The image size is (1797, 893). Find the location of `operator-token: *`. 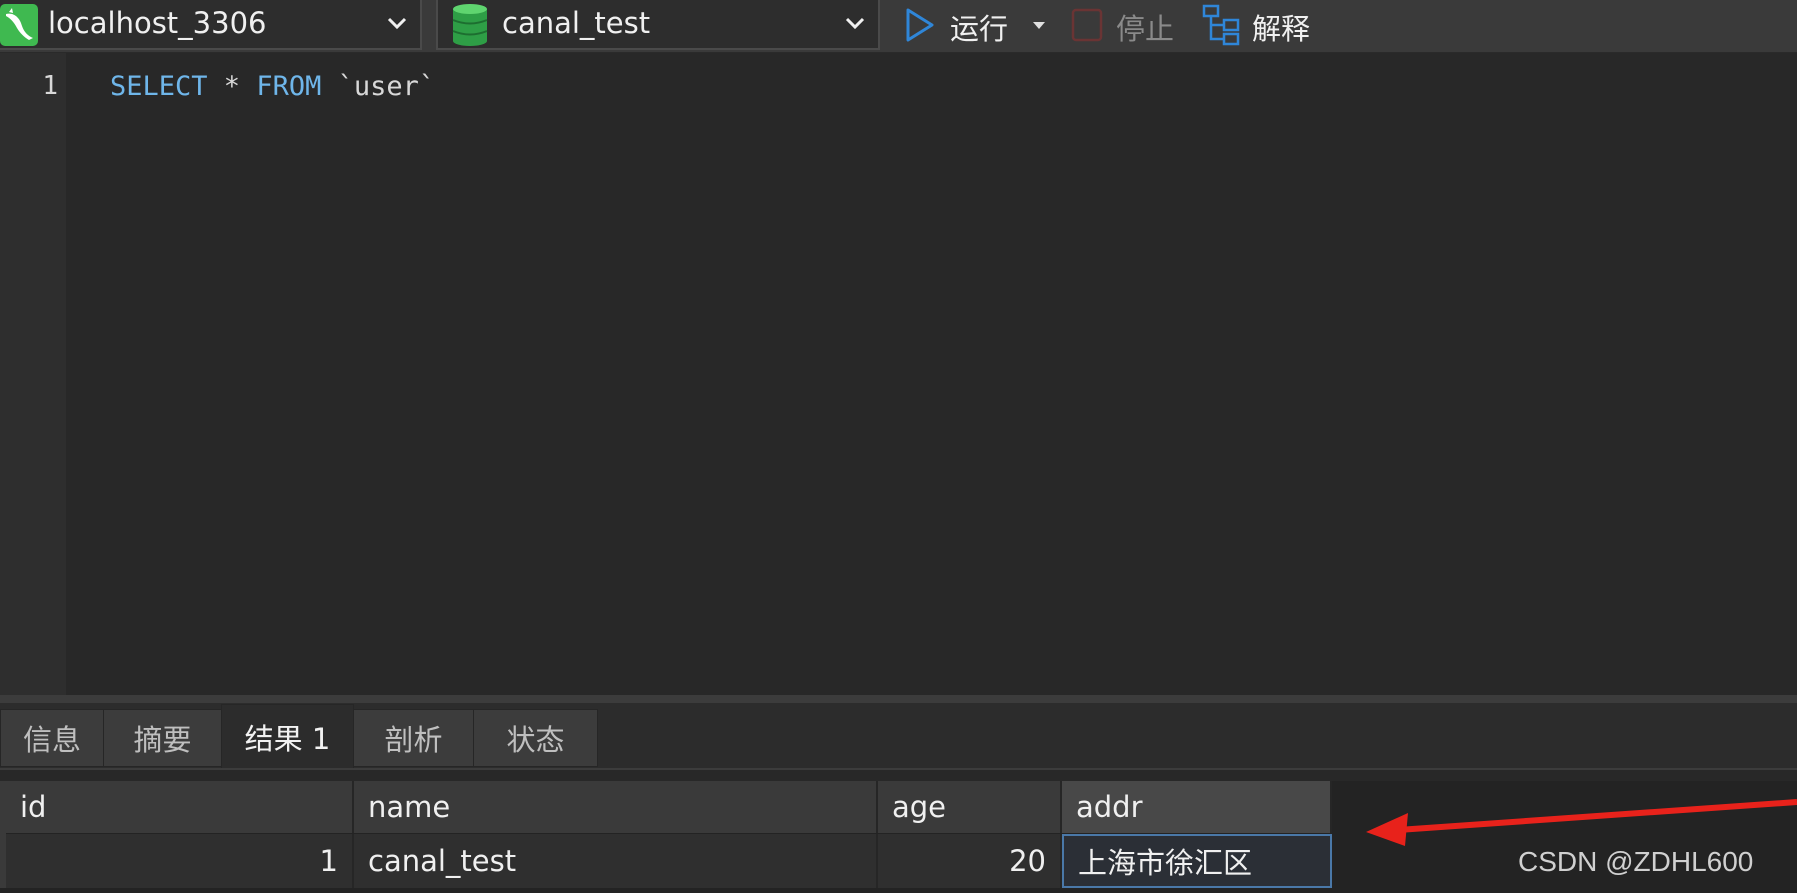

operator-token: * is located at coordinates (232, 86).